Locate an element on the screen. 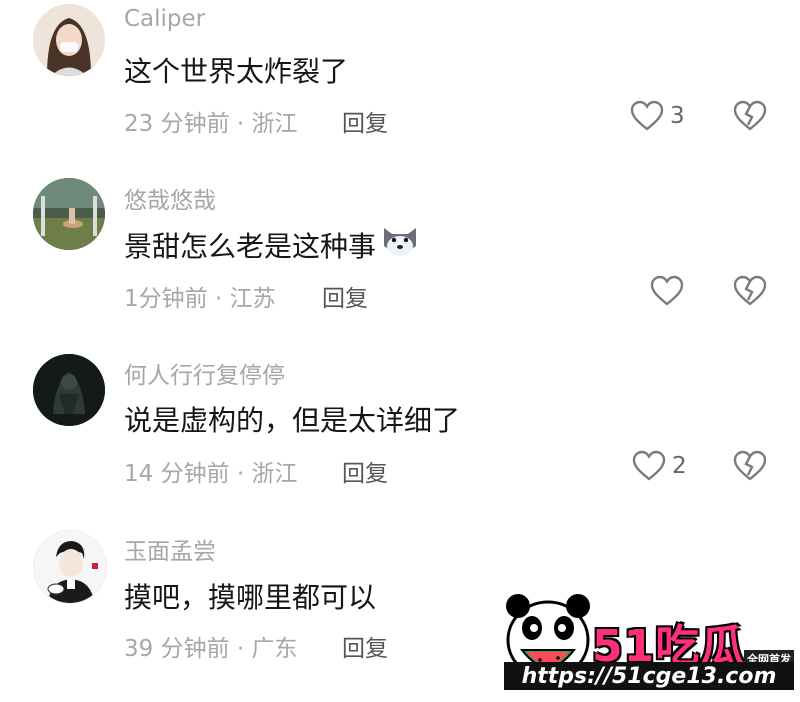 The image size is (800, 702). username: Caliper is located at coordinates (164, 19).